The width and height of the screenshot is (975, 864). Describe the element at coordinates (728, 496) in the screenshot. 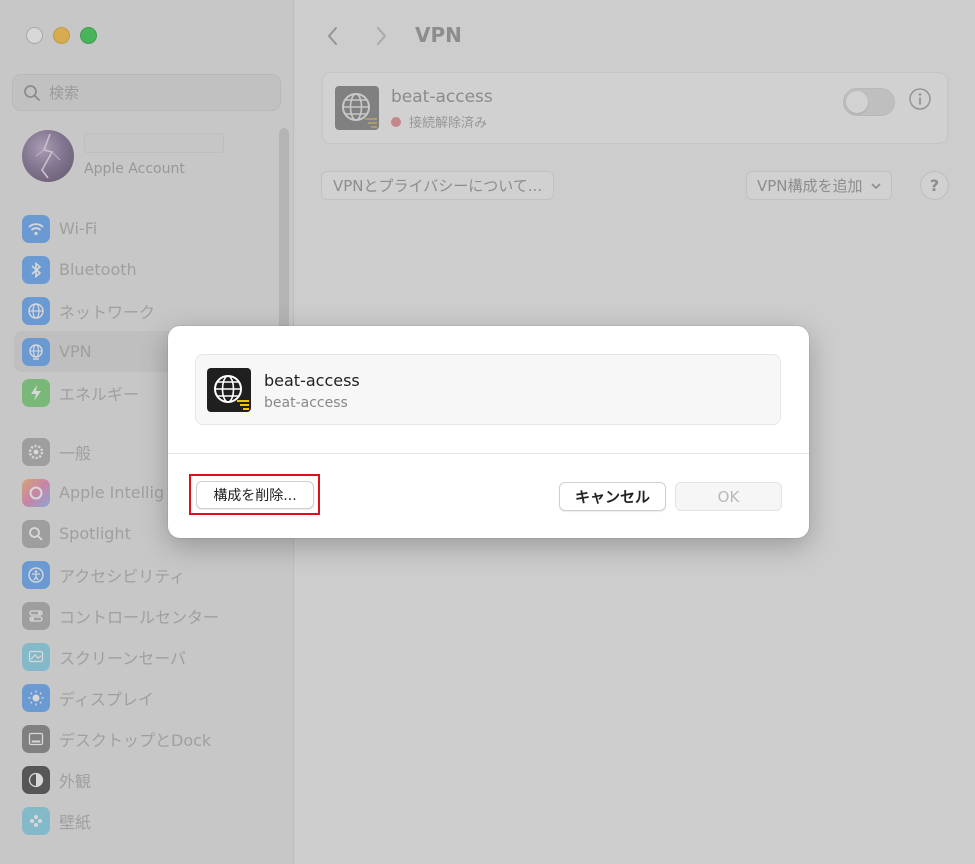

I see `ok-button: OK` at that location.